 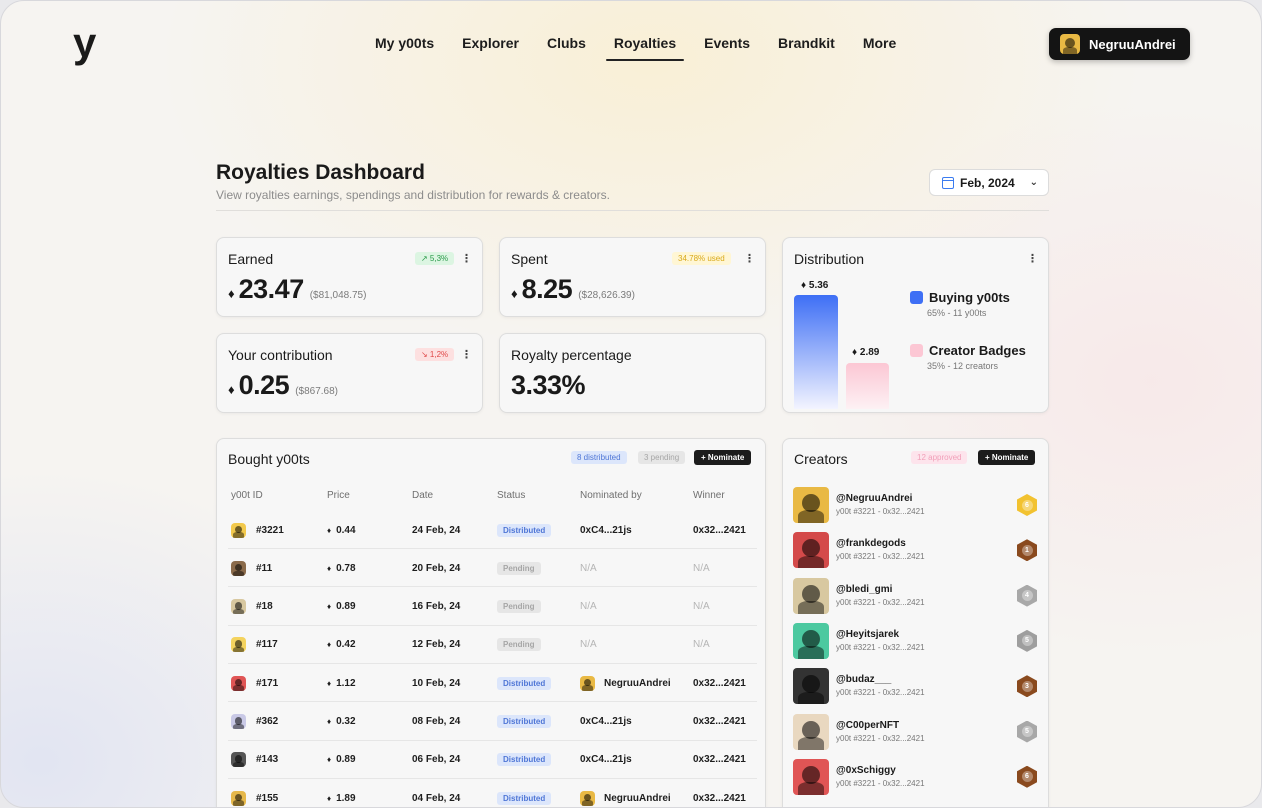 I want to click on chevron-down-icon: ⌄, so click(x=1033, y=182).